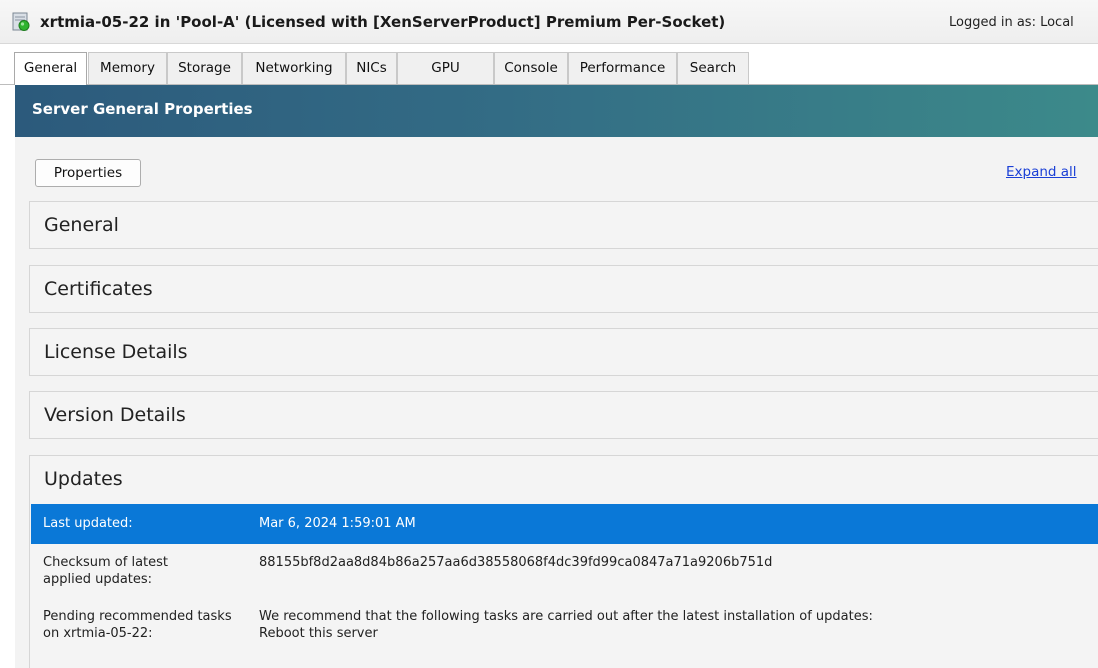 Image resolution: width=1098 pixels, height=668 pixels. I want to click on row-value-line2: Reboot this server, so click(318, 633).